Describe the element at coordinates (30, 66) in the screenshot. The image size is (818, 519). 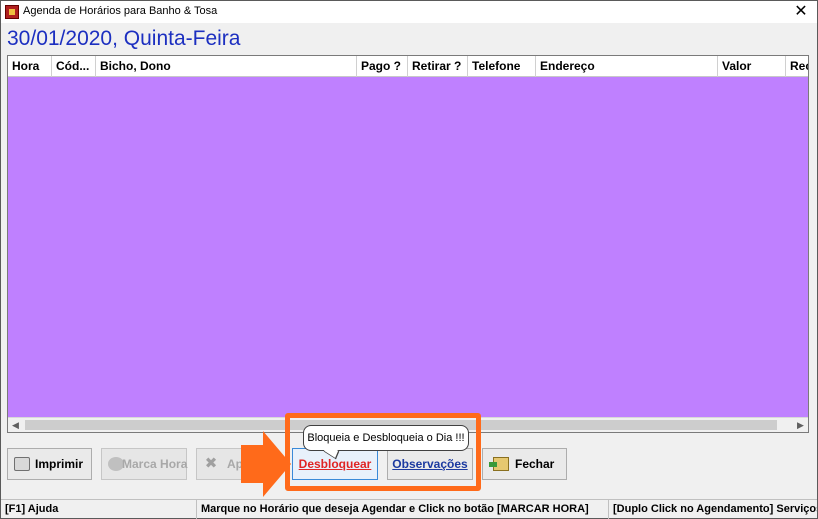
I see `column-header-hora: Hora` at that location.